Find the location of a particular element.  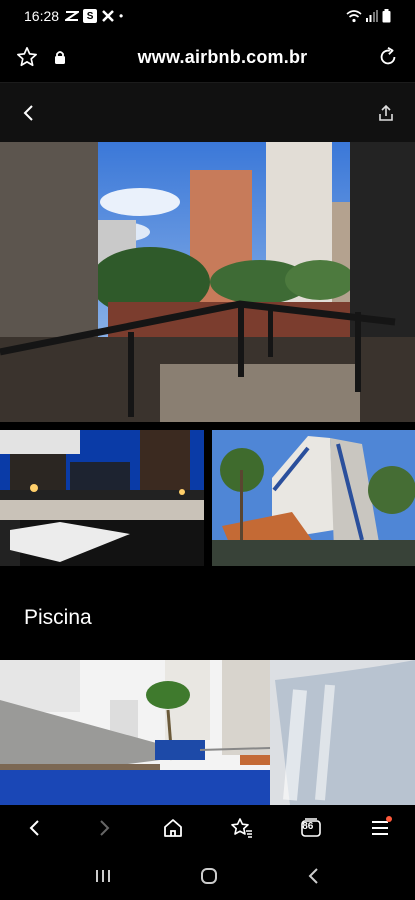

bookmarks-star-list-icon is located at coordinates (242, 828).